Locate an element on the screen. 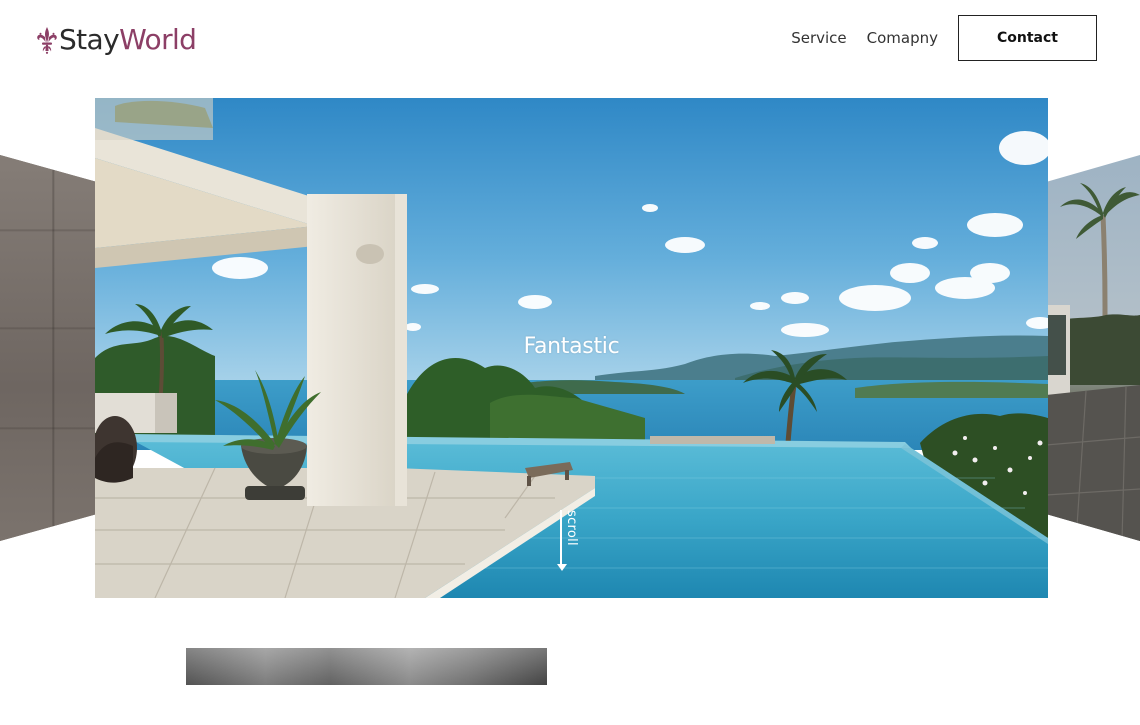 This screenshot has height=725, width=1140. nav-link-company: Comapny is located at coordinates (902, 38).